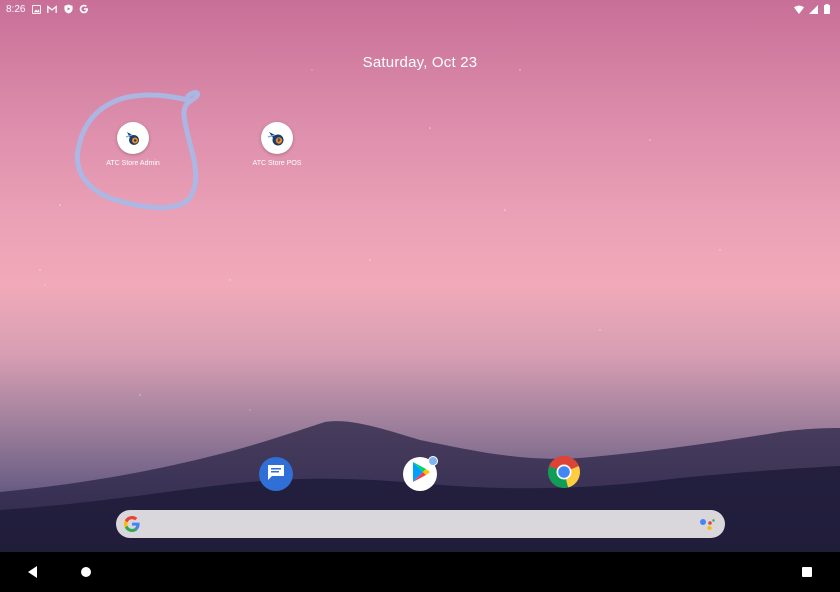  Describe the element at coordinates (36, 9) in the screenshot. I see `photo-icon` at that location.